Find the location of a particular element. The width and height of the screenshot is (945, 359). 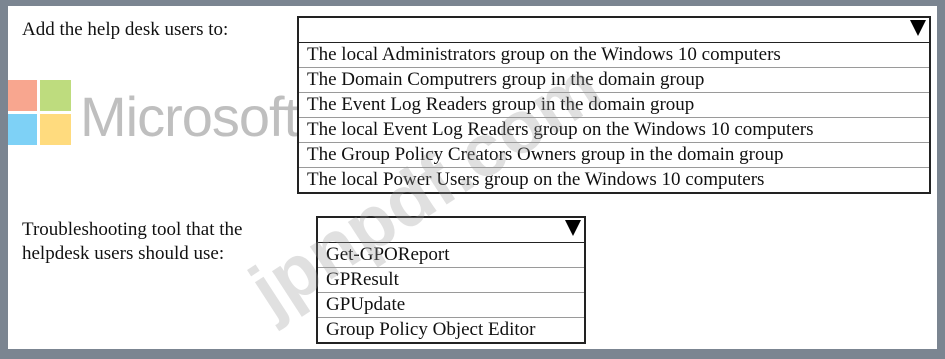

microsoft-watermark: Microsoft is located at coordinates (189, 116).